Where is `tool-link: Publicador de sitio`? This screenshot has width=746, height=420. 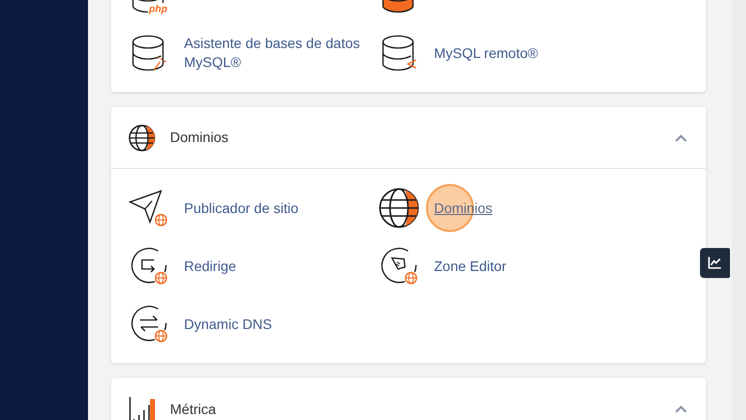
tool-link: Publicador de sitio is located at coordinates (241, 208).